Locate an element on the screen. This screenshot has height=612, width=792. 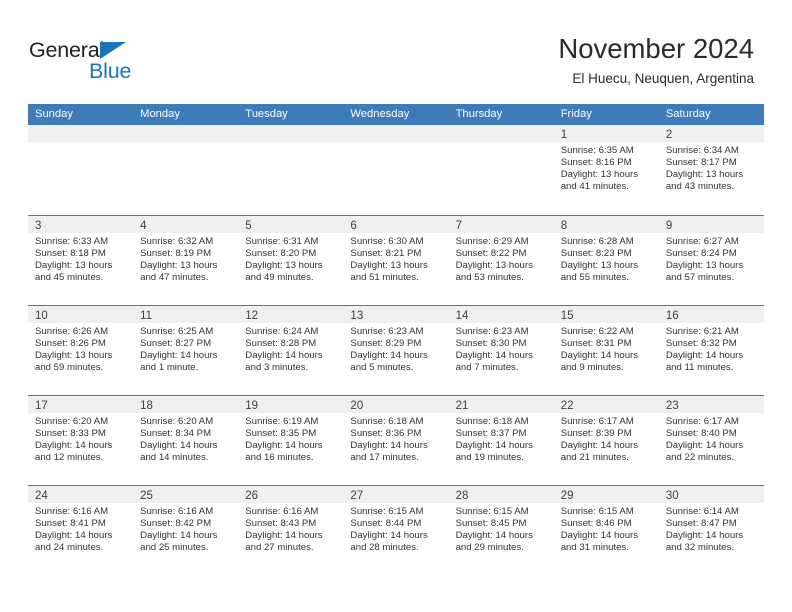
sunset-text: Sunset: 8:21 PM is located at coordinates (386, 254).